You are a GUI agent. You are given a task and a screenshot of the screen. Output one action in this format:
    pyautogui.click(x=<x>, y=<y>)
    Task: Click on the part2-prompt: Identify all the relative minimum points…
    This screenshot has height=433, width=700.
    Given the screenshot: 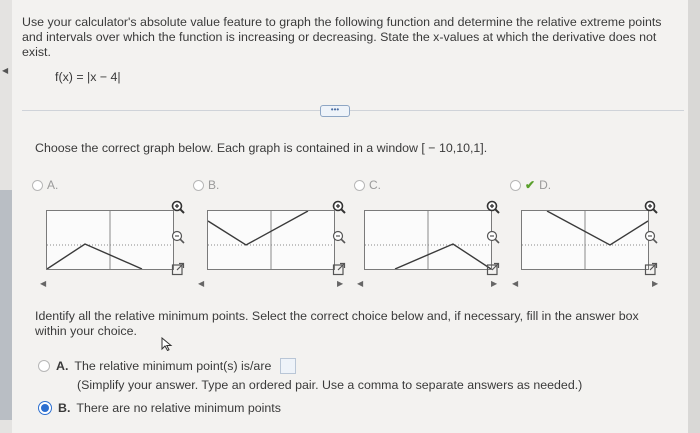 What is the action you would take?
    pyautogui.click(x=337, y=323)
    